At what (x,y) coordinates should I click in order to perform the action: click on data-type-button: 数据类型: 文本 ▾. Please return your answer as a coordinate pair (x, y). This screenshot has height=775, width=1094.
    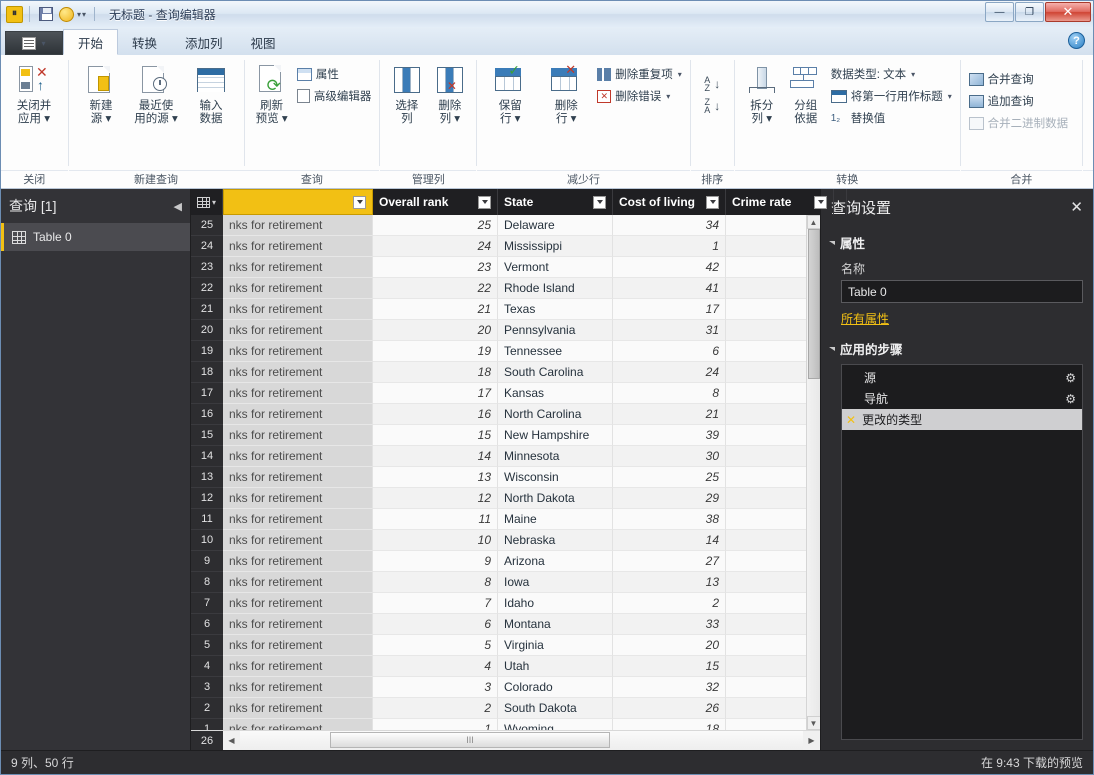
    Looking at the image, I should click on (891, 74).